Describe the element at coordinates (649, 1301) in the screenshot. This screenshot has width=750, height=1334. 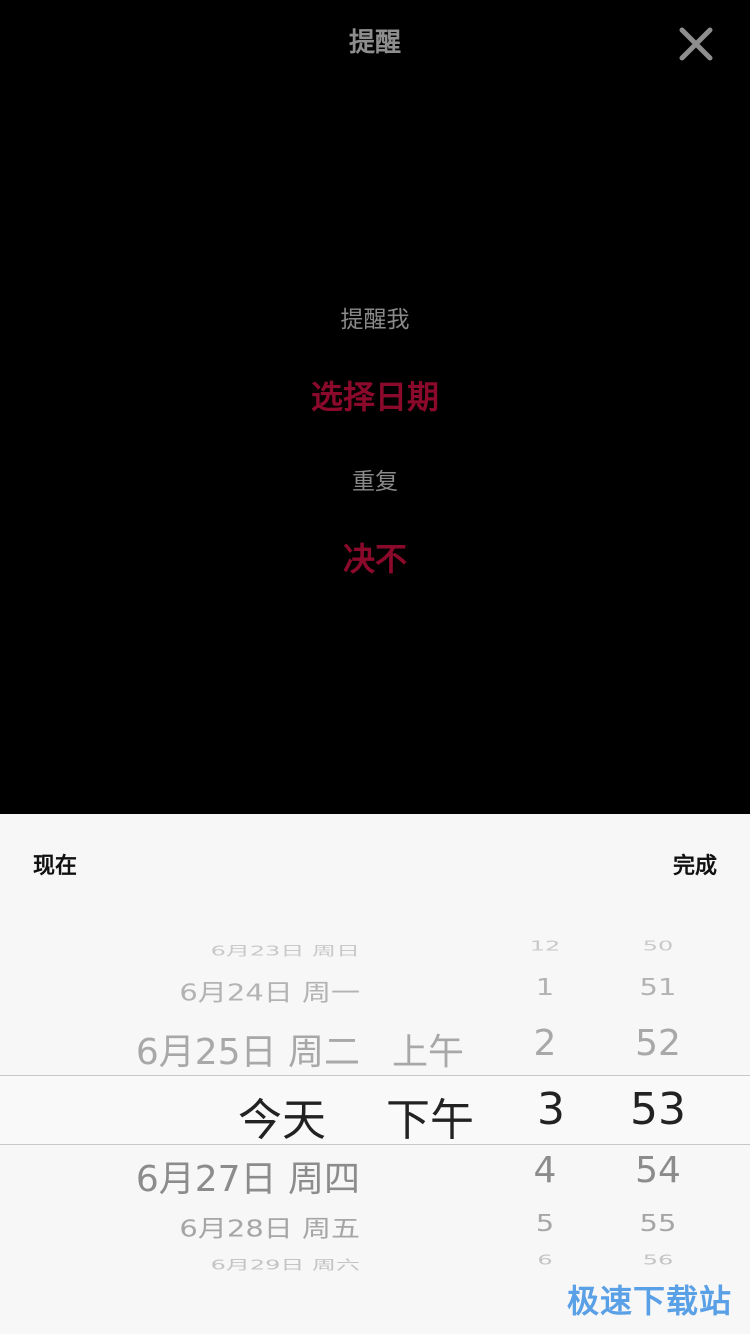
I see `watermark: 极速下载站` at that location.